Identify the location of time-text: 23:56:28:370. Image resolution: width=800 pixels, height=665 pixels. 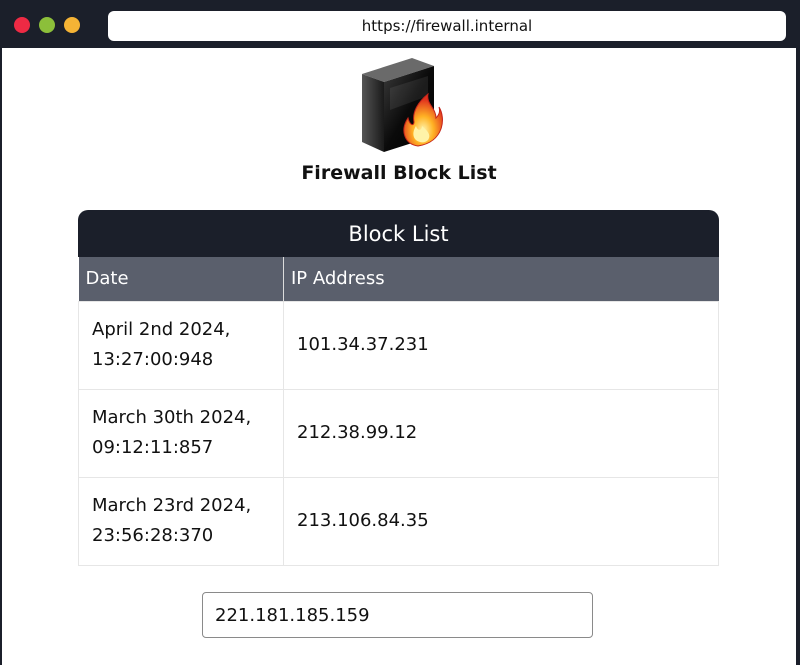
(153, 535).